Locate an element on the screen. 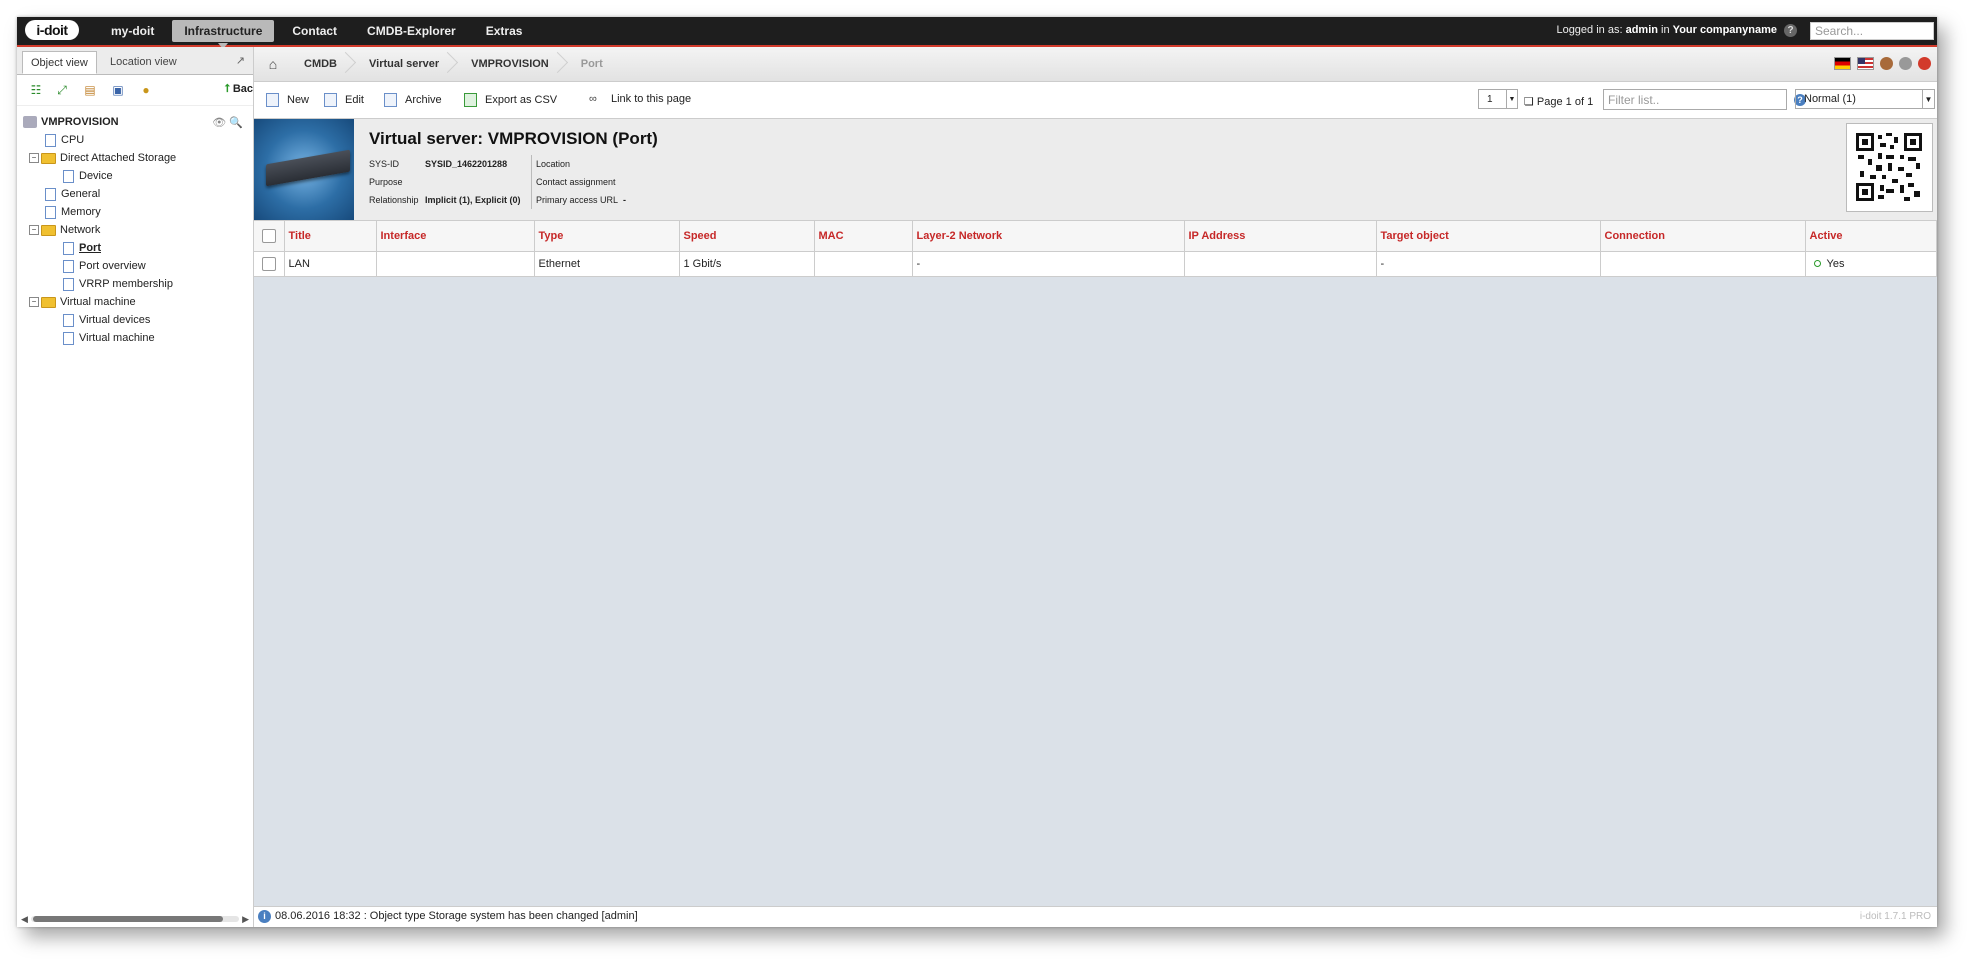 Image resolution: width=1984 pixels, height=975 pixels. expand-all-icon: ⤢ is located at coordinates (62, 90).